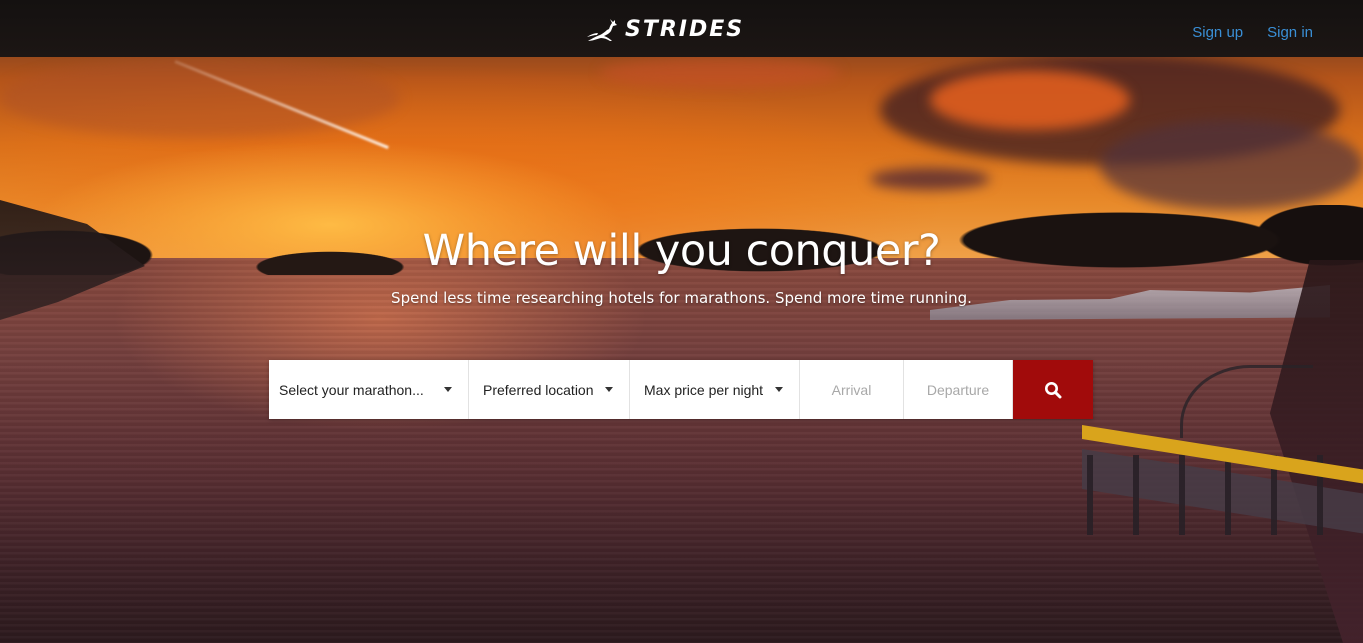 The width and height of the screenshot is (1363, 643). I want to click on departure-field-wrapper, so click(958, 389).